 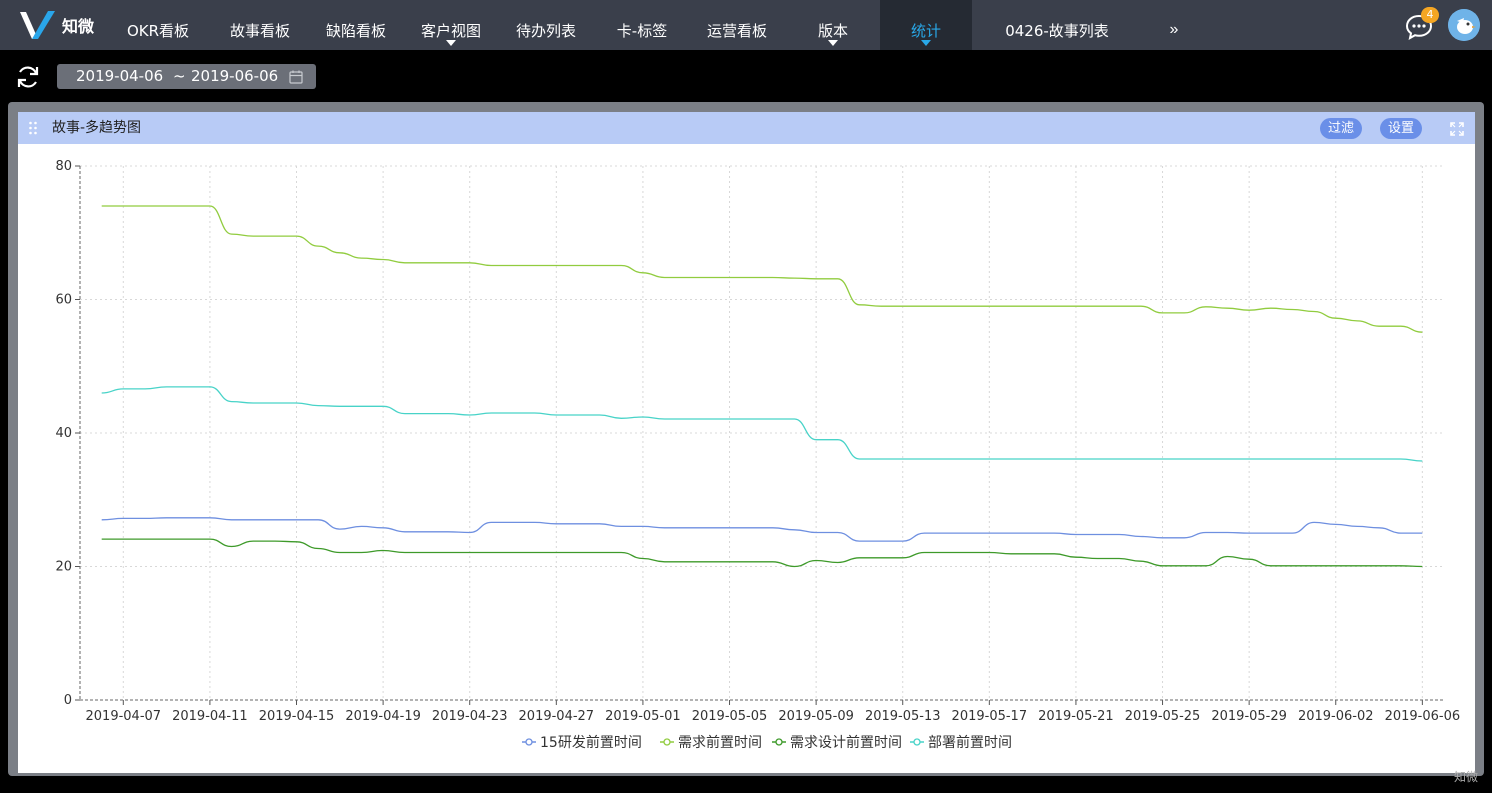 I want to click on x-tick-label: 2019-04-07, so click(x=124, y=716).